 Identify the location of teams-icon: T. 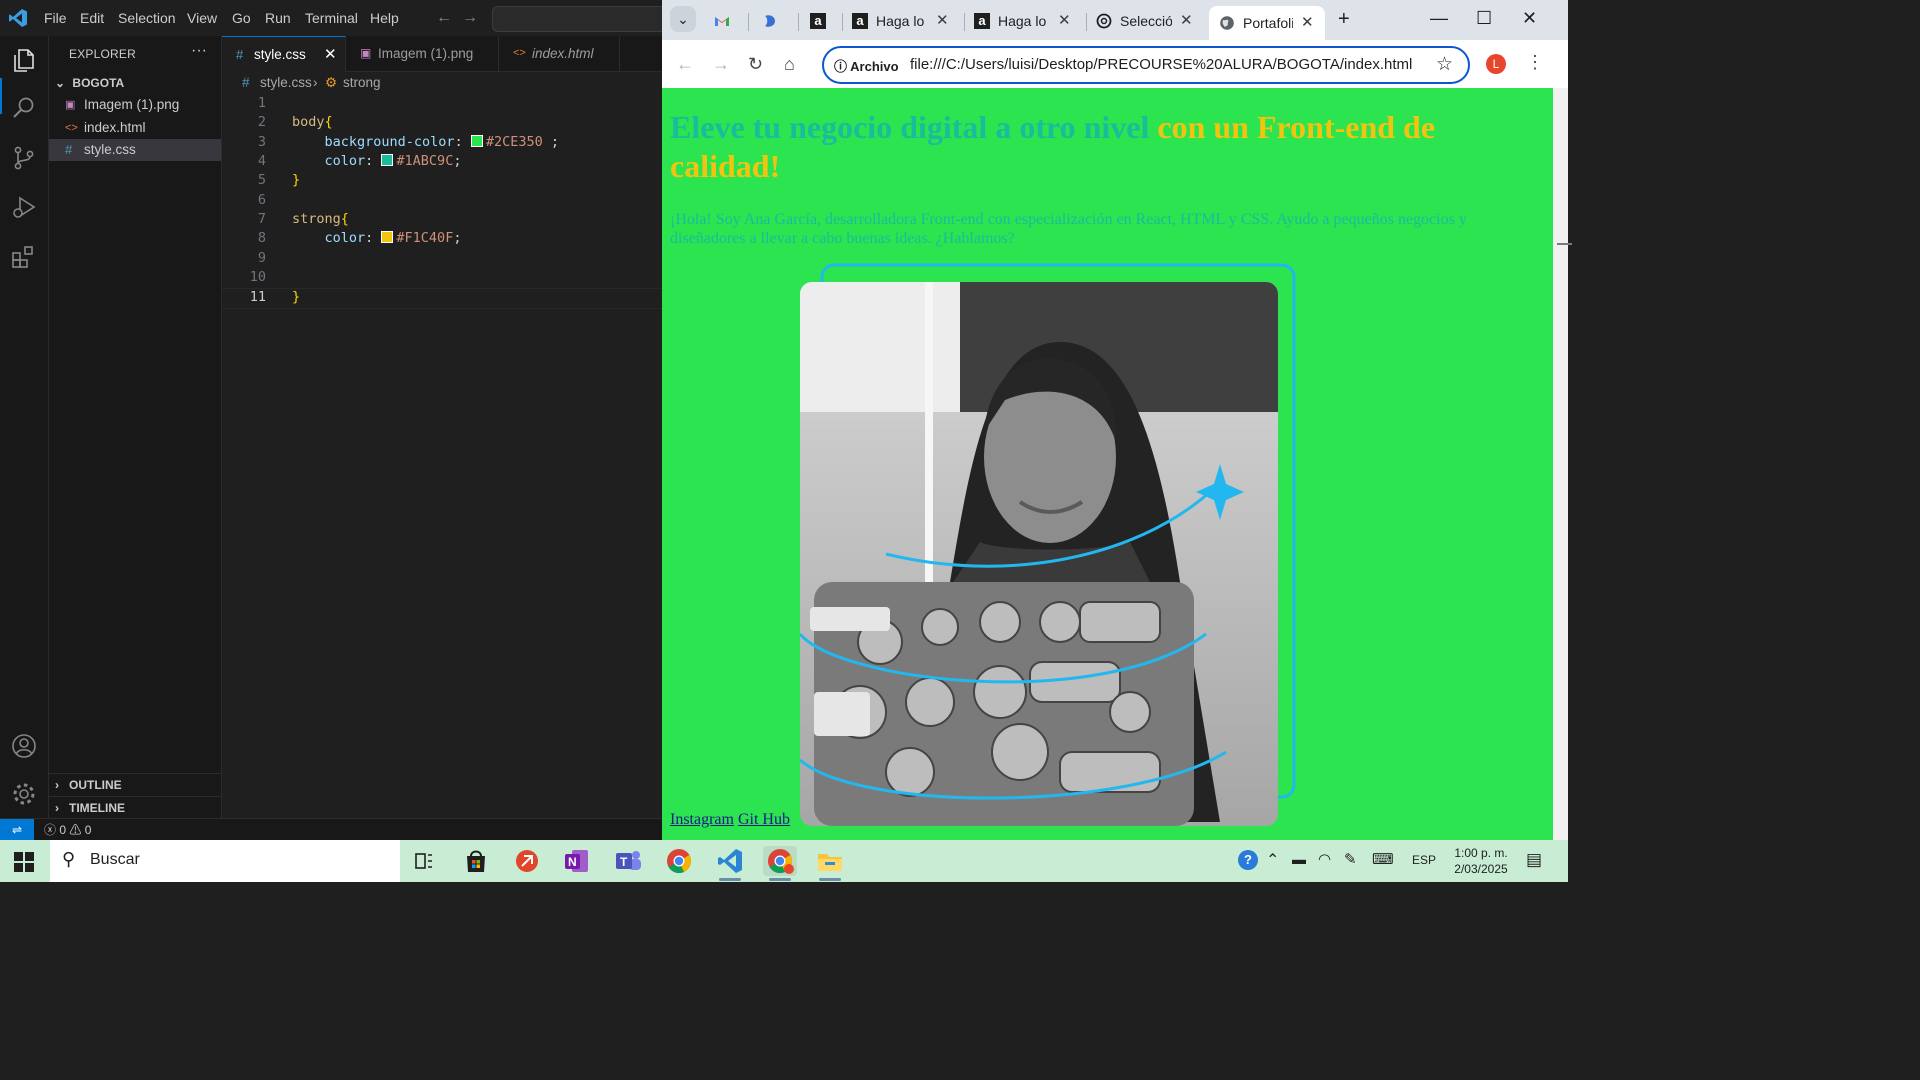
(628, 861).